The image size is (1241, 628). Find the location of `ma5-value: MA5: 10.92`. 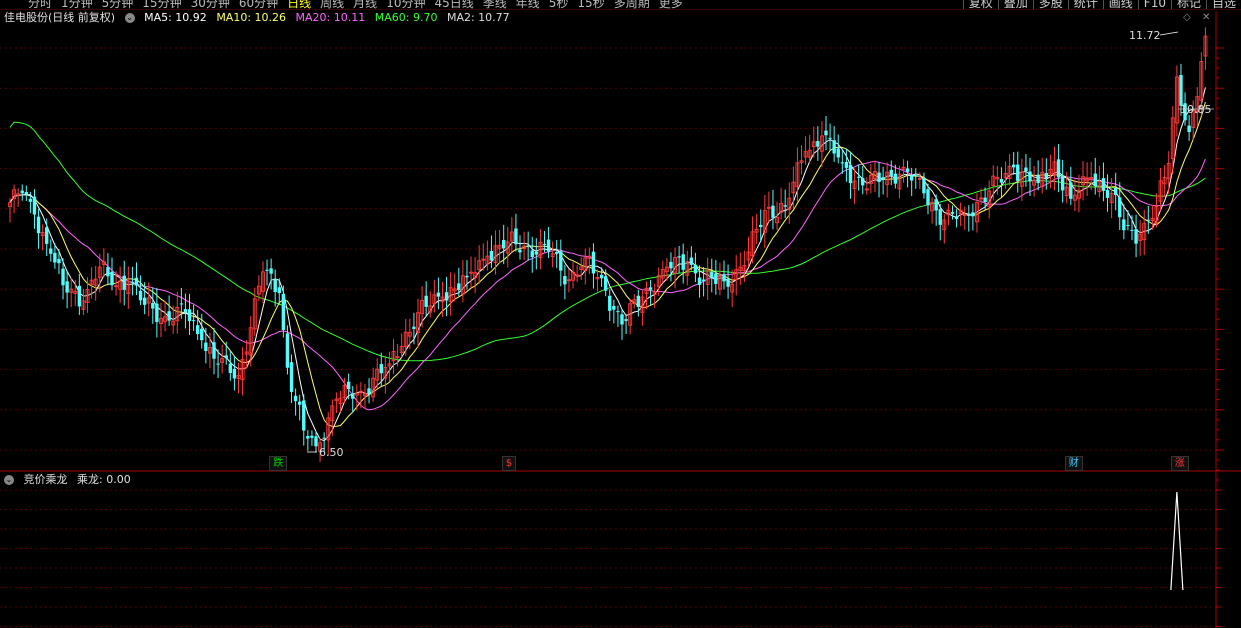

ma5-value: MA5: 10.92 is located at coordinates (175, 17).